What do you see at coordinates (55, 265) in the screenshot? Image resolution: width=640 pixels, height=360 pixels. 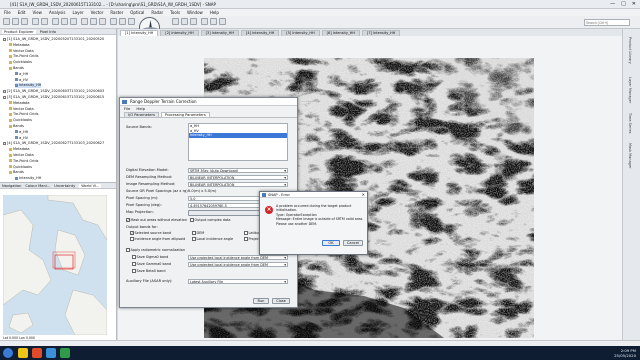 I see `world-map` at bounding box center [55, 265].